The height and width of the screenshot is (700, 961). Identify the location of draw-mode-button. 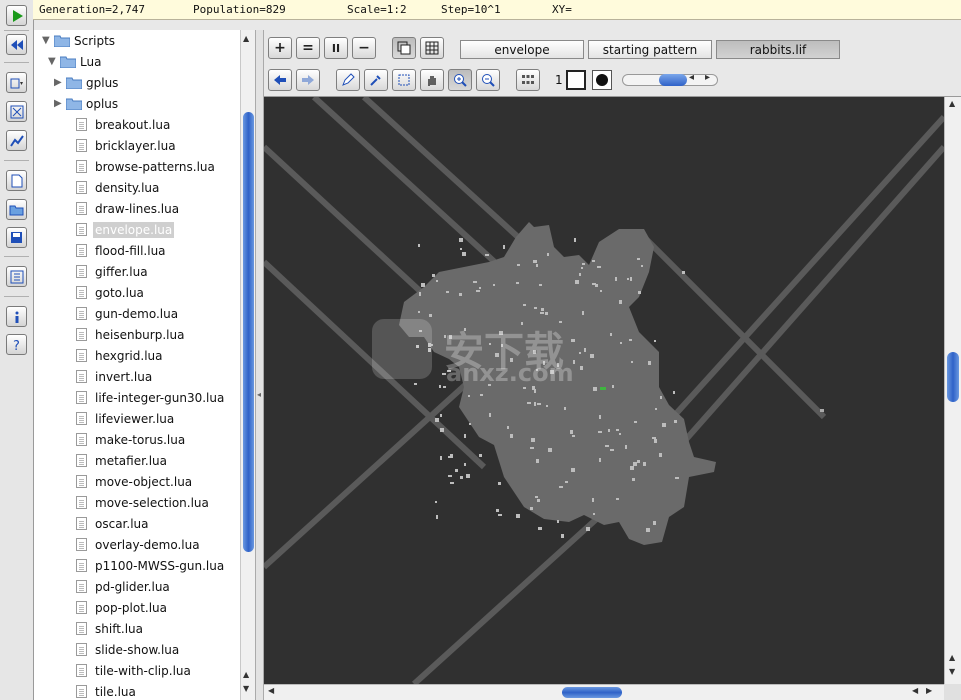
(348, 80).